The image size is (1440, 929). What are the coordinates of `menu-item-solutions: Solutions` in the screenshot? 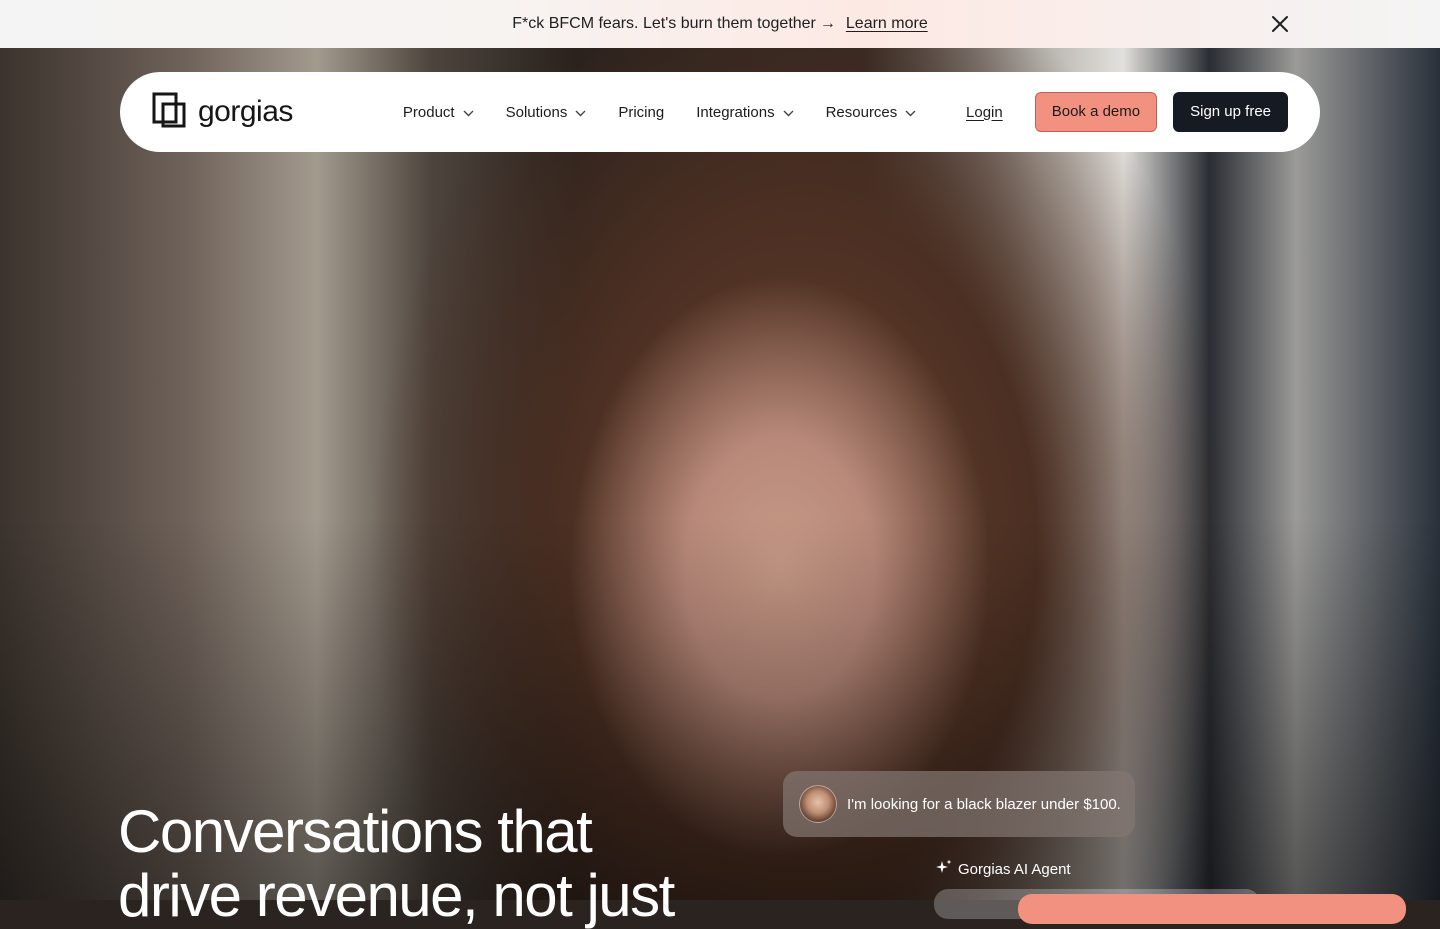 It's located at (546, 112).